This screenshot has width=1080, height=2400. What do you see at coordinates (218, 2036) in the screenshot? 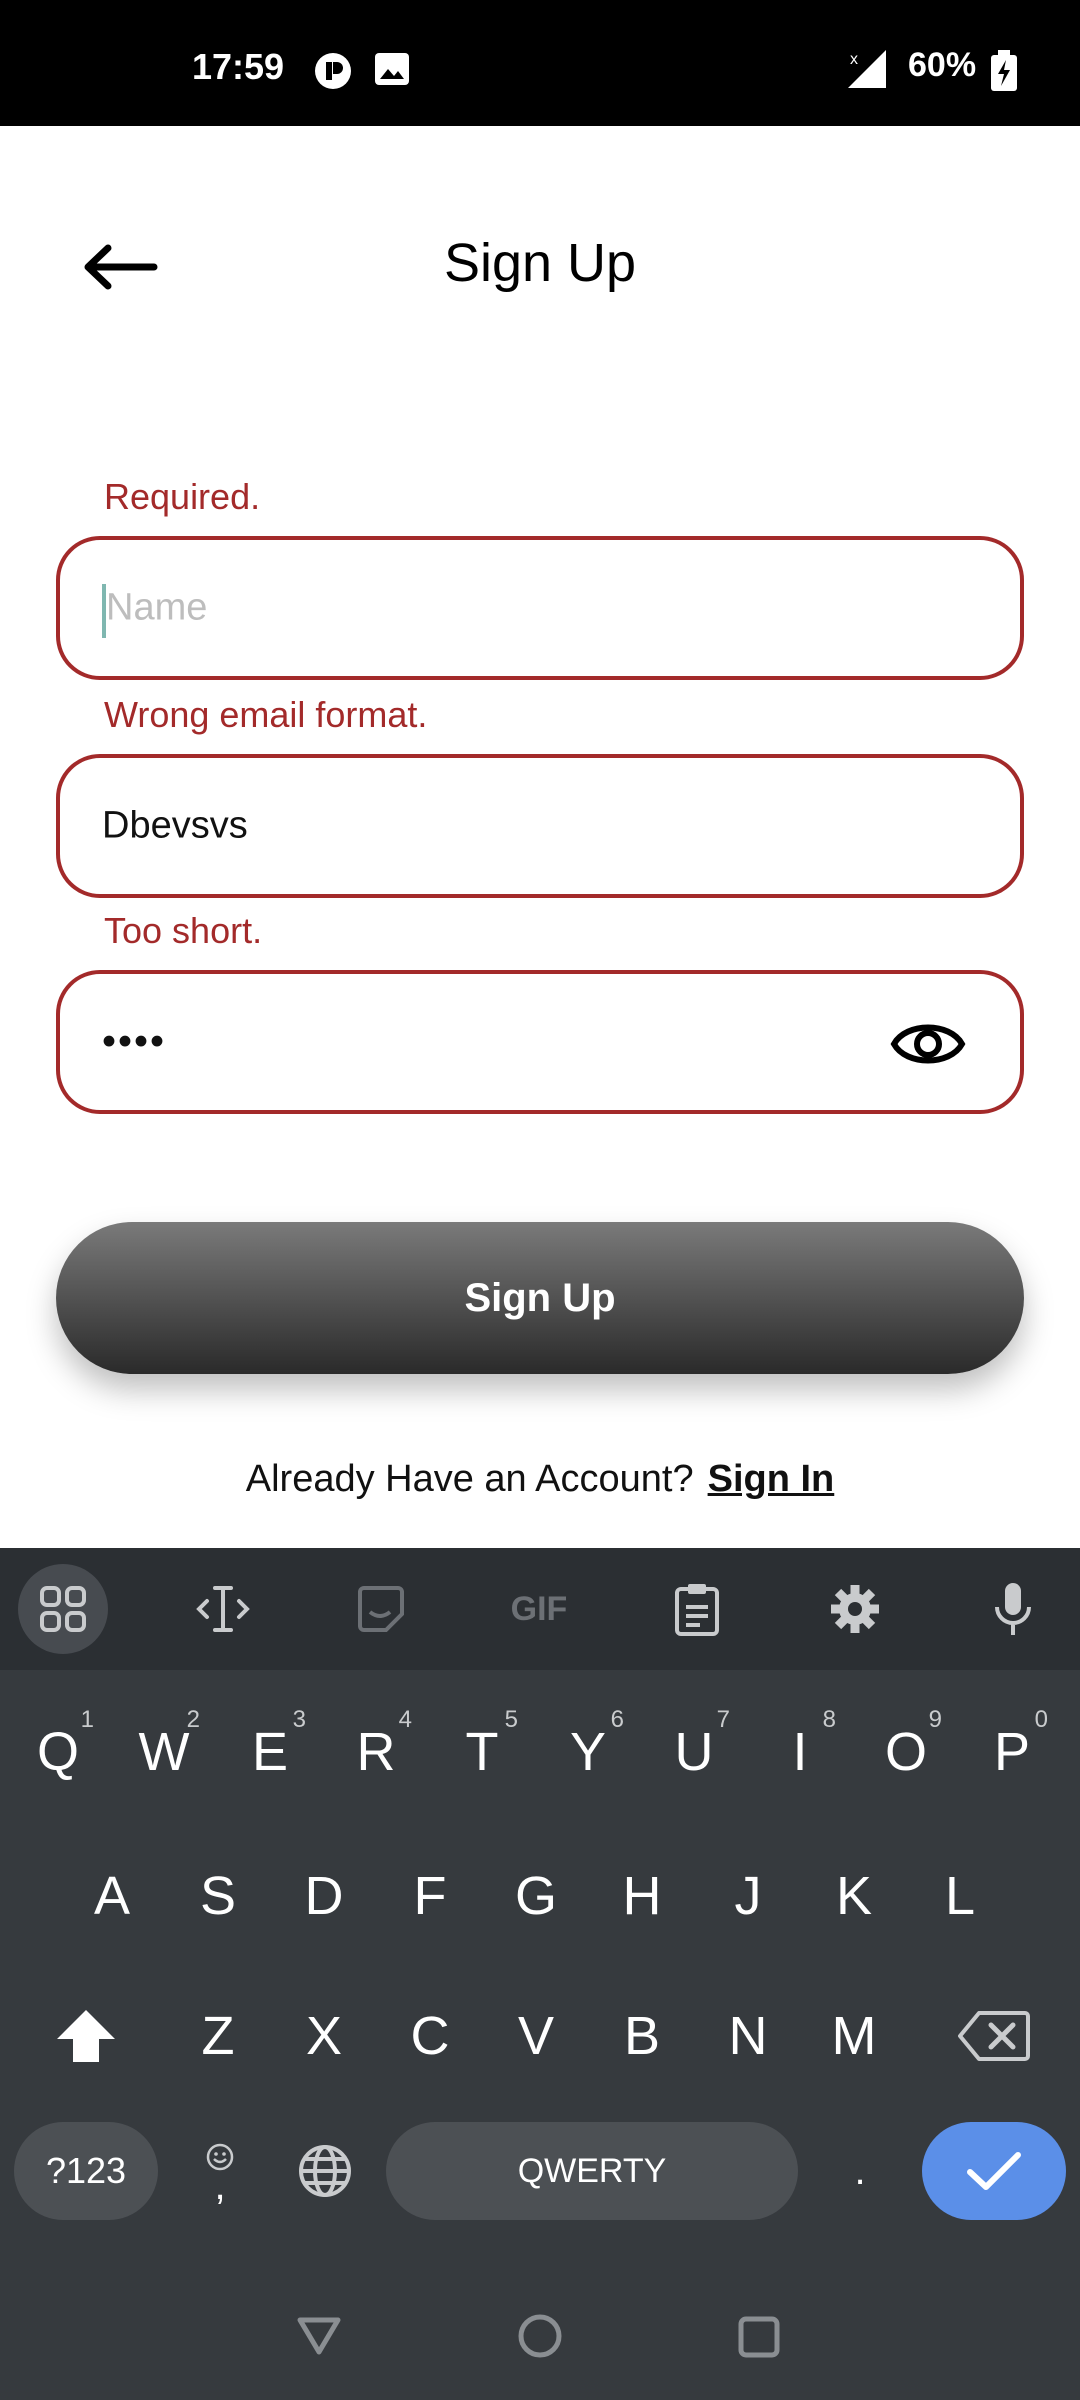
I see `key-z: Z` at bounding box center [218, 2036].